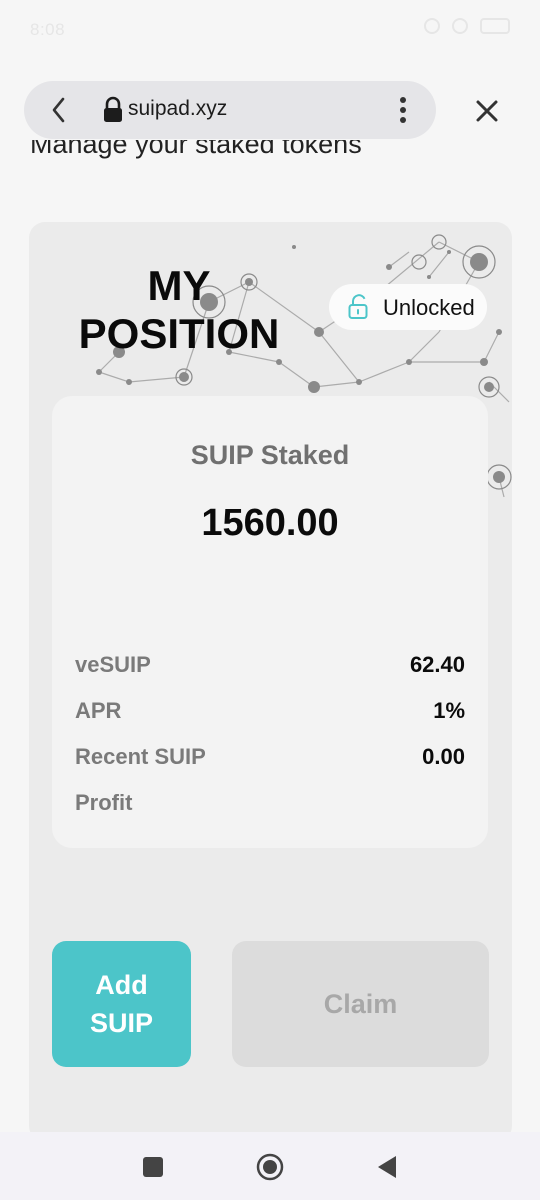  I want to click on stat-value: 1%, so click(449, 710).